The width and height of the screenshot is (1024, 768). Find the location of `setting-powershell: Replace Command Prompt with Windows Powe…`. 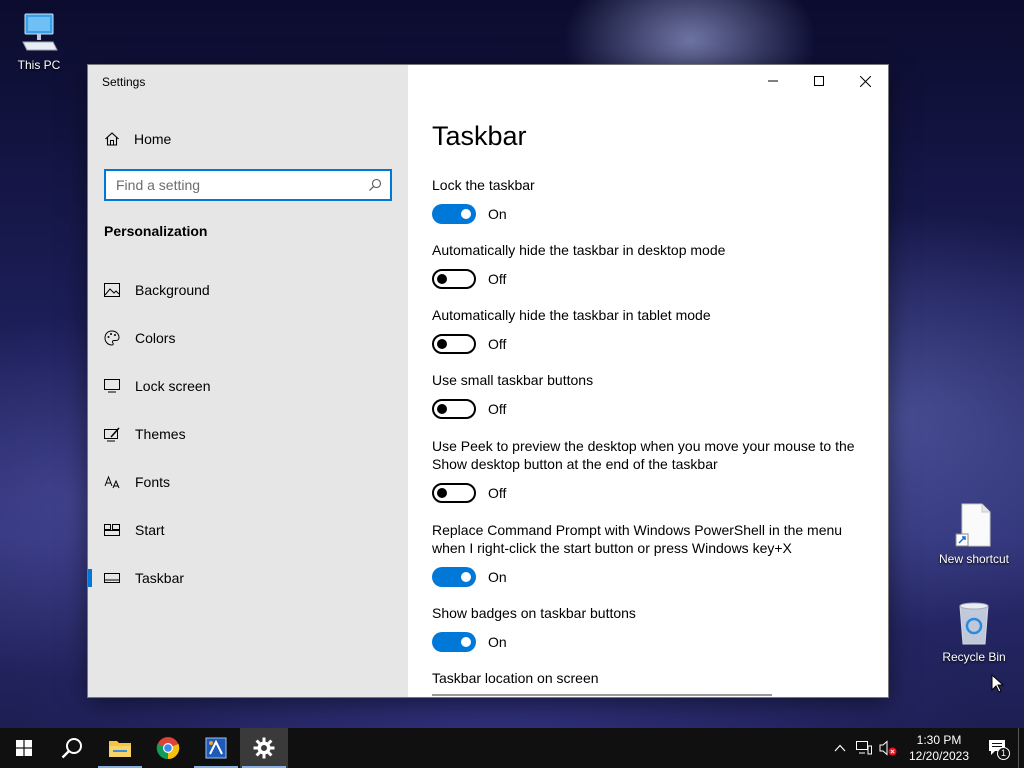

setting-powershell: Replace Command Prompt with Windows Powe… is located at coordinates (652, 554).